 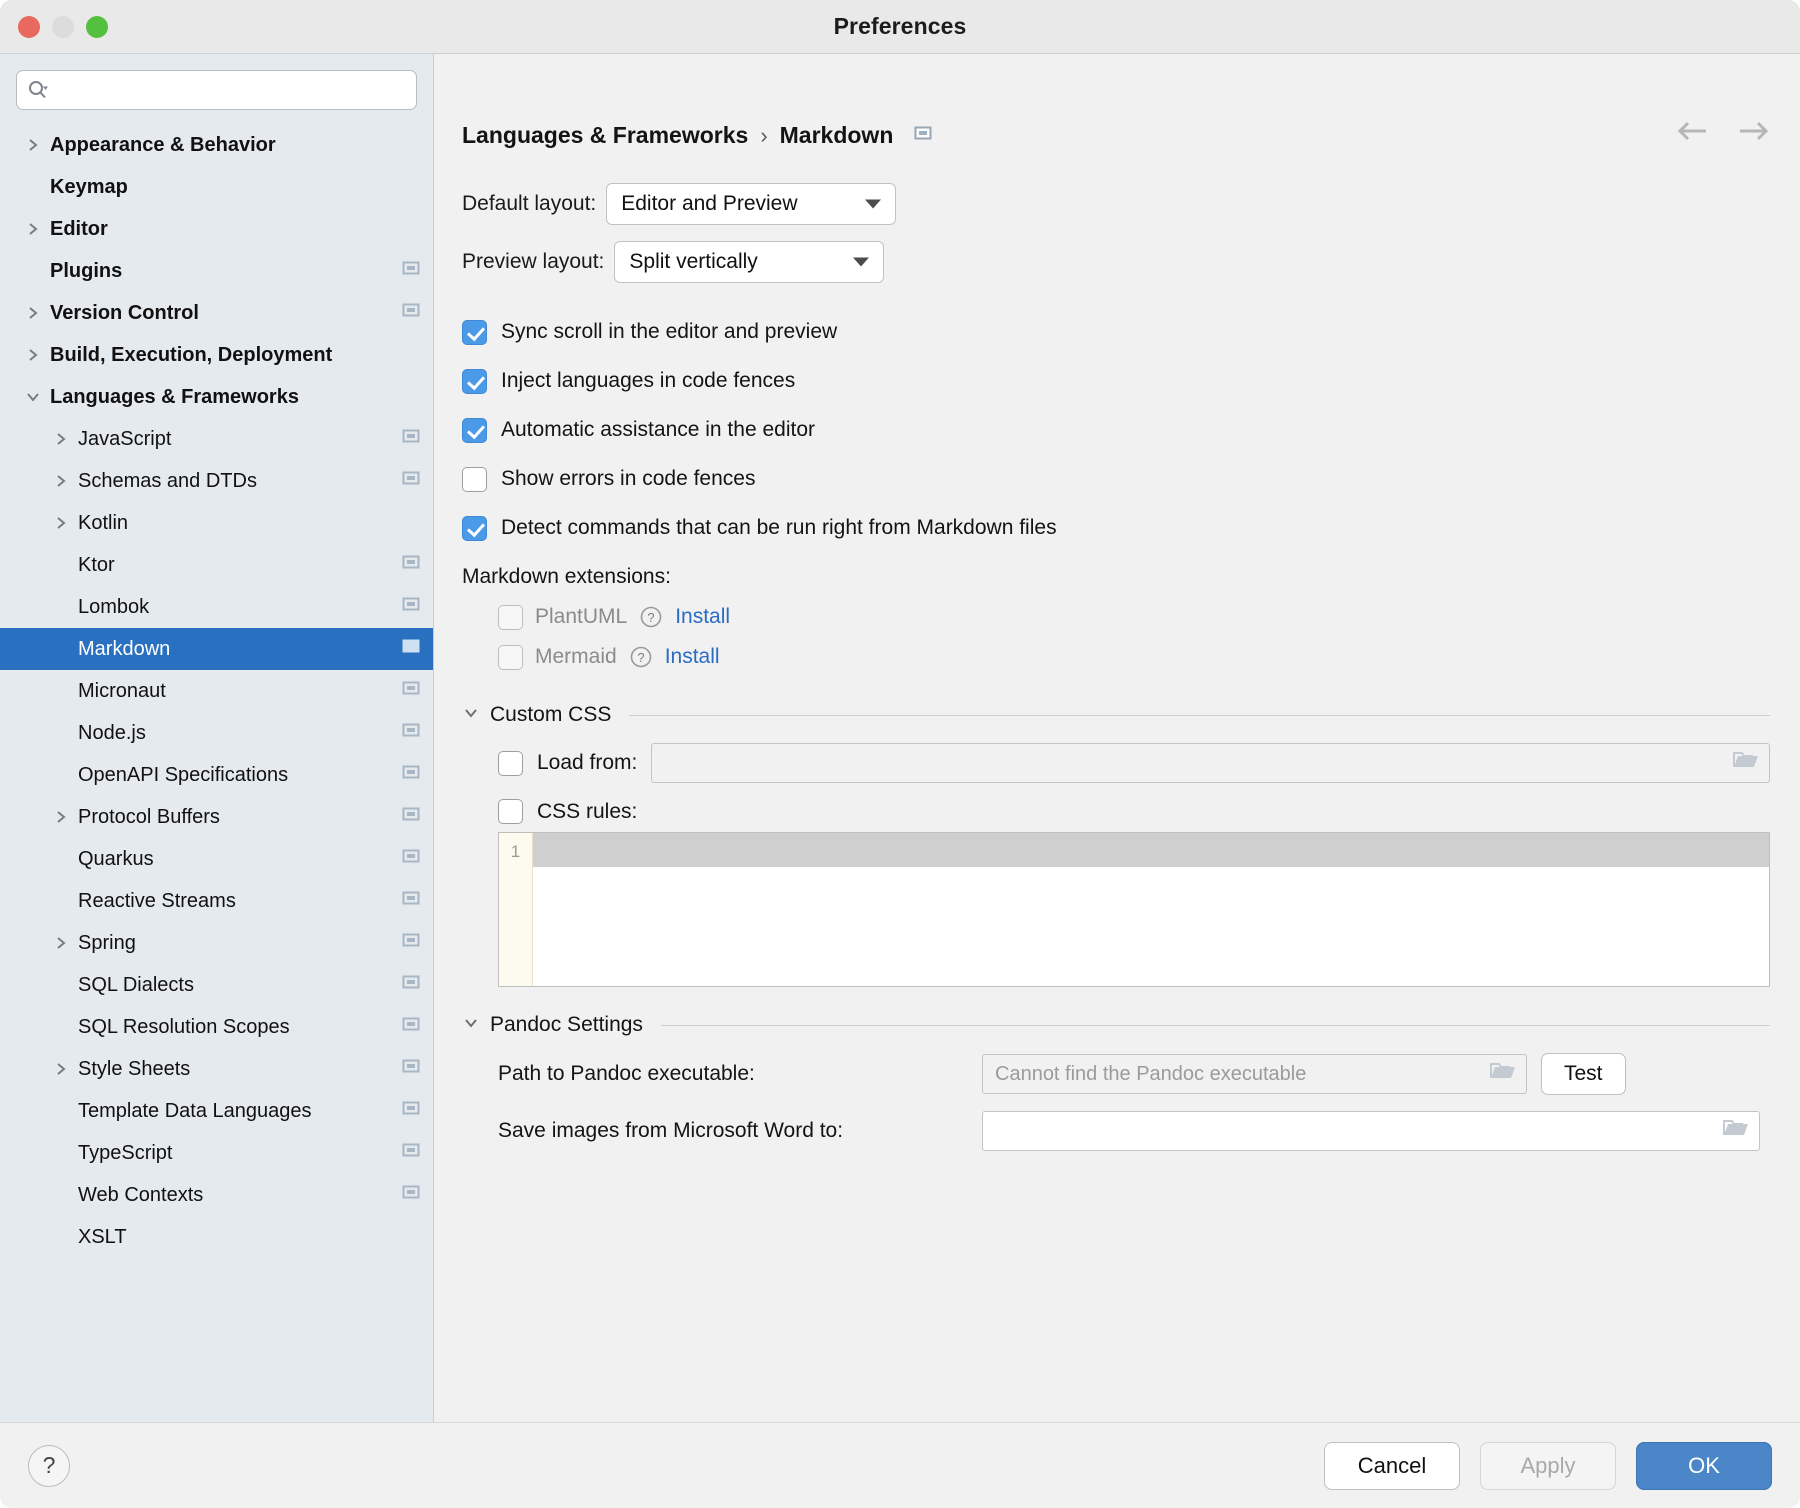 What do you see at coordinates (216, 187) in the screenshot?
I see `sidebar-item-keymap: Keymap` at bounding box center [216, 187].